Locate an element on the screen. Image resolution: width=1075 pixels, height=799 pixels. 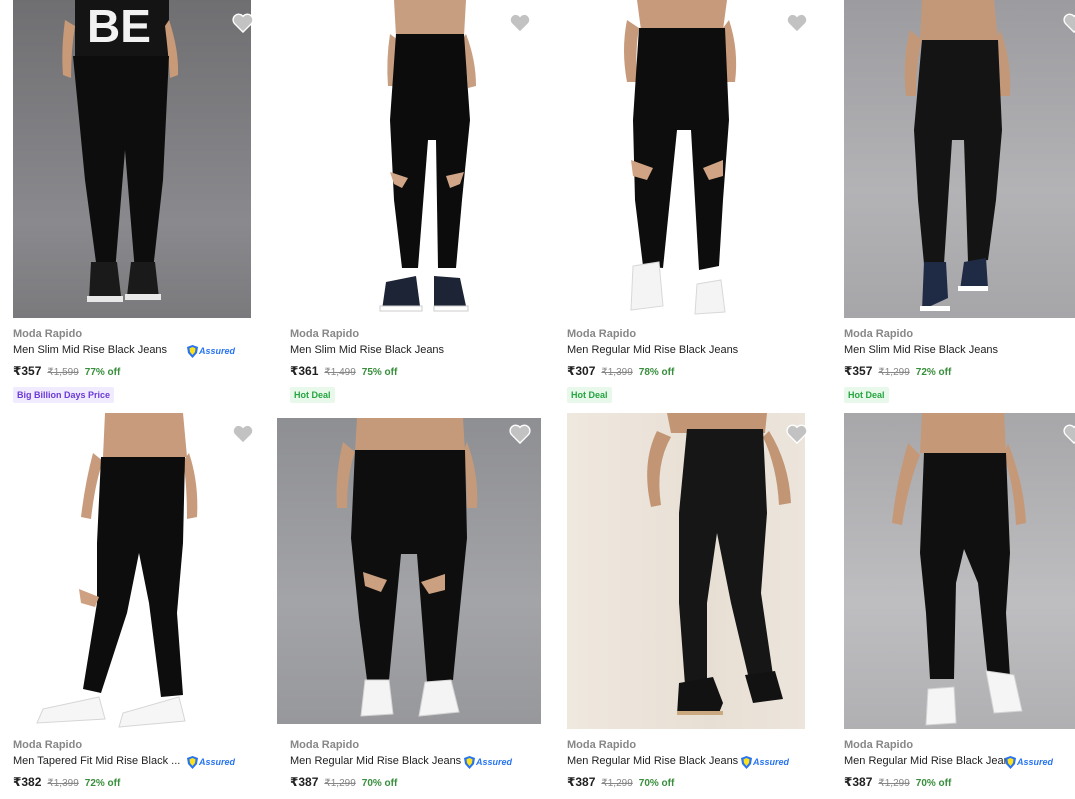
price-row: ₹382 ₹1,399 72% off is located at coordinates (66, 782).